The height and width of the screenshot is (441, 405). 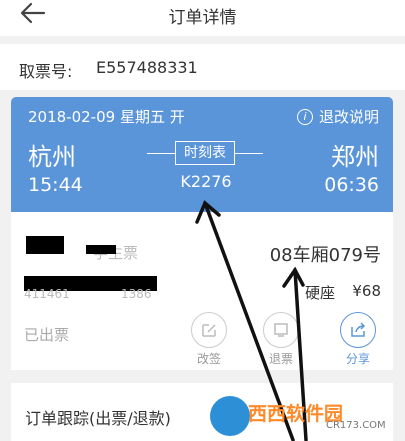 I want to click on departure-time: 15:44, so click(x=55, y=185).